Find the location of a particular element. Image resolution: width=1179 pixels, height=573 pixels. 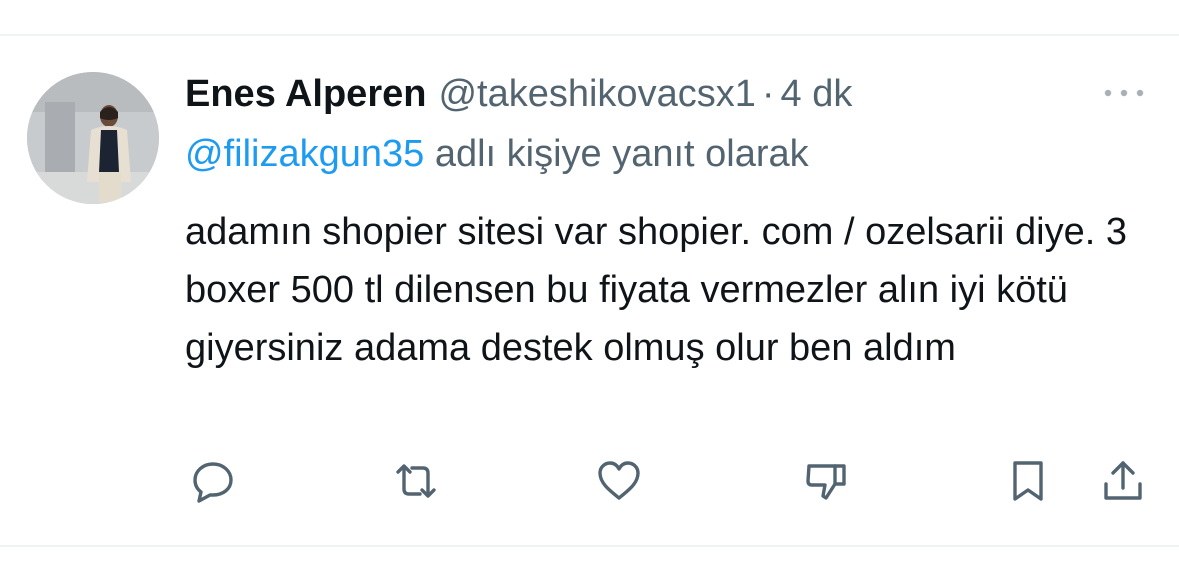

bookmark-icon is located at coordinates (1028, 481).